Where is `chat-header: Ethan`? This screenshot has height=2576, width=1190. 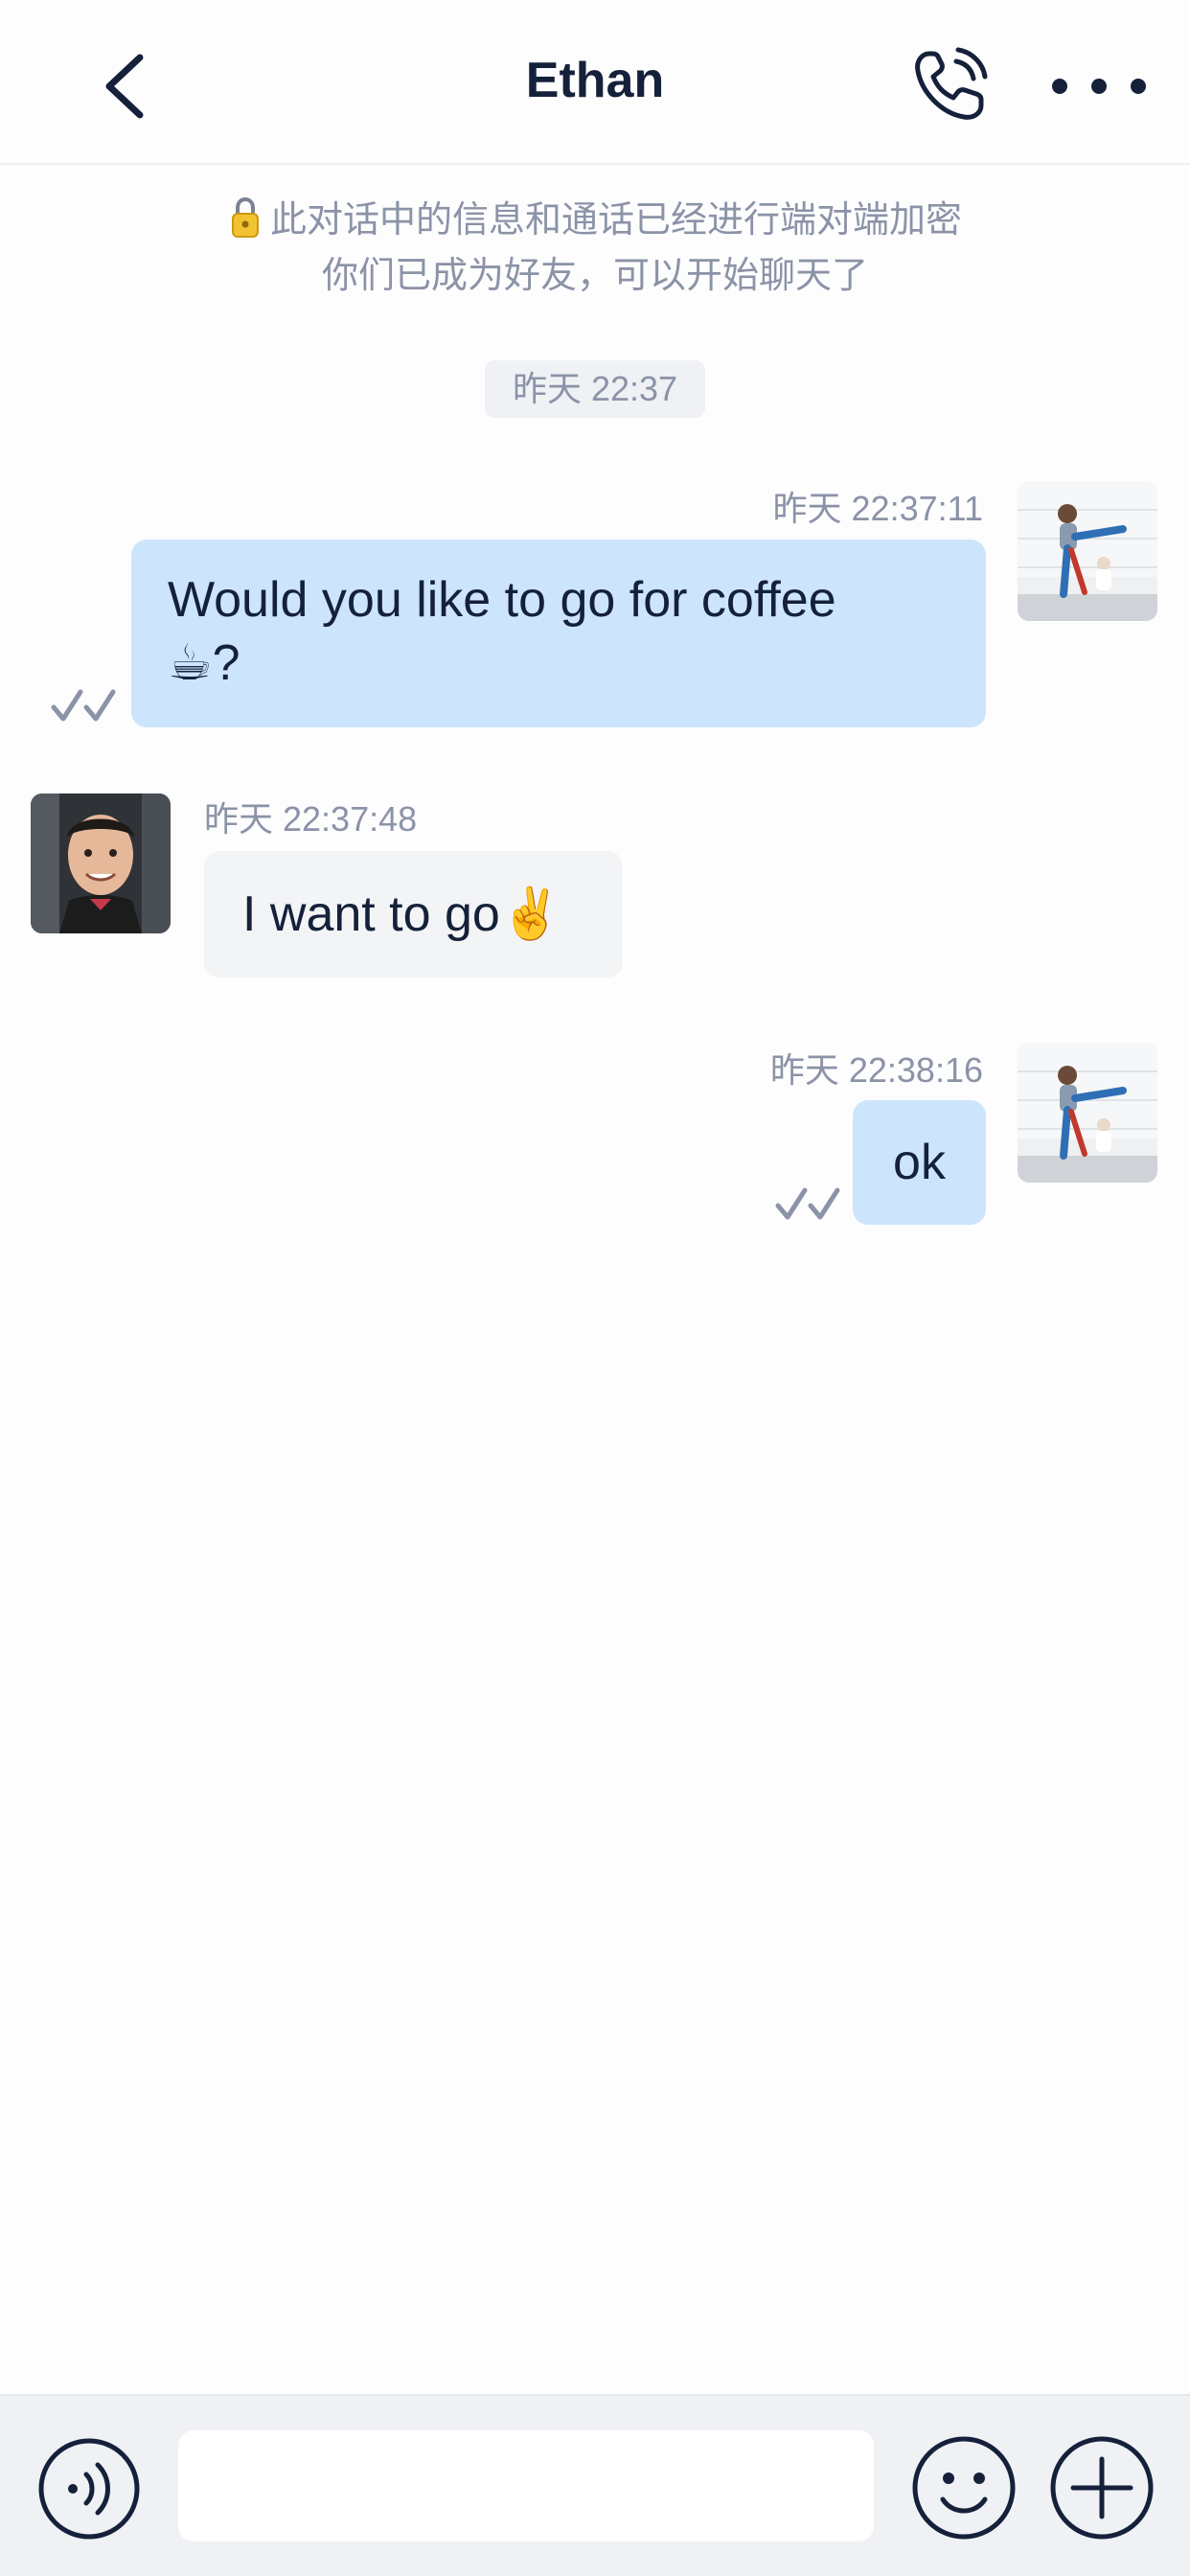
chat-header: Ethan is located at coordinates (595, 82).